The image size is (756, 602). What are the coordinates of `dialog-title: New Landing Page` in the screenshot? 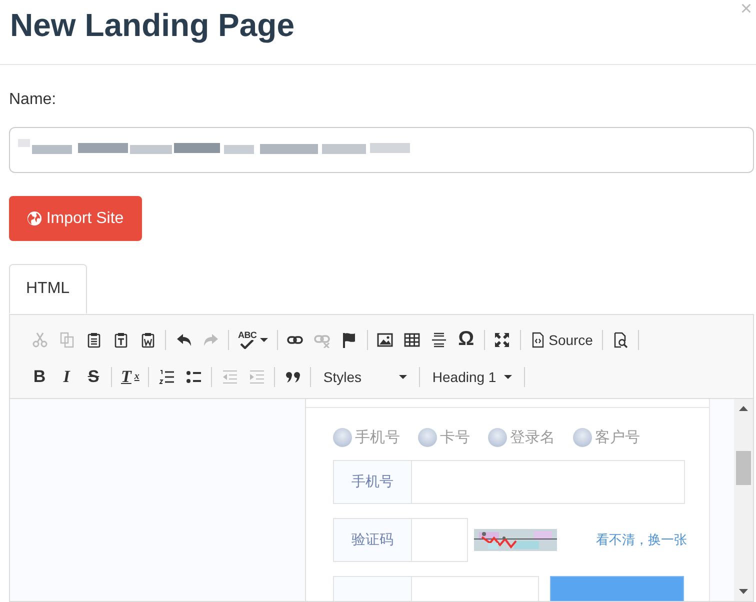 It's located at (152, 25).